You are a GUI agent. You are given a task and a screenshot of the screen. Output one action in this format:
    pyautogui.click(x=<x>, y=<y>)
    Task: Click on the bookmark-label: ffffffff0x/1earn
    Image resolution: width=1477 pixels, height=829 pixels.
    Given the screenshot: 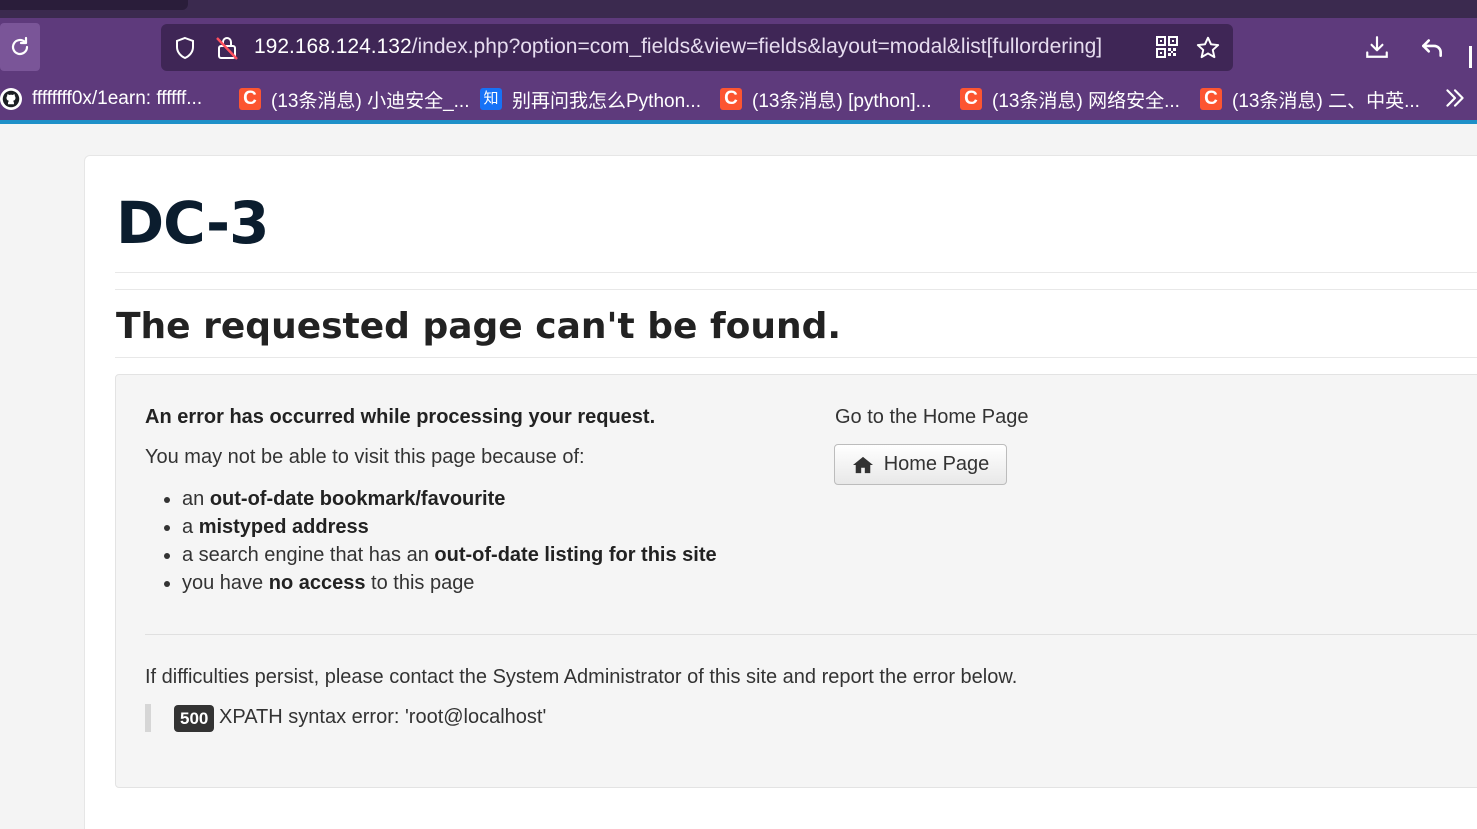 What is the action you would take?
    pyautogui.click(x=117, y=98)
    